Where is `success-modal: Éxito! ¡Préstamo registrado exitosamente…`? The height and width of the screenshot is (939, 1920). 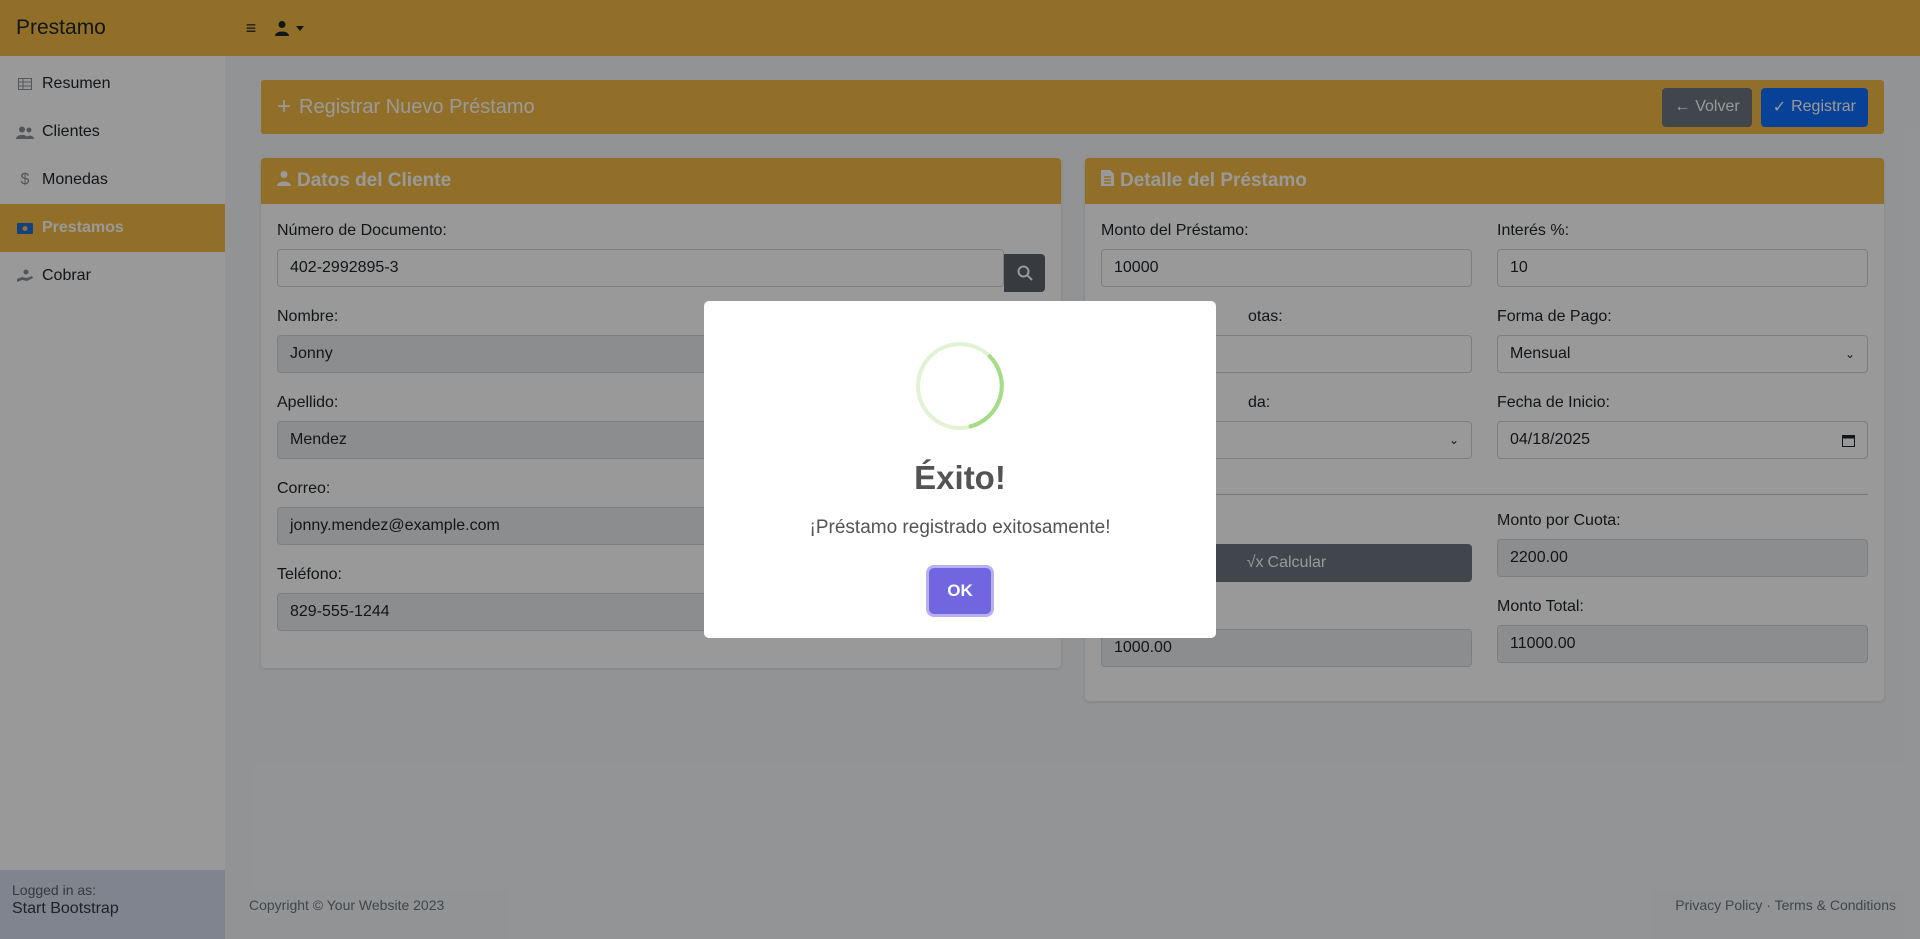
success-modal: Éxito! ¡Préstamo registrado exitosamente… is located at coordinates (960, 469).